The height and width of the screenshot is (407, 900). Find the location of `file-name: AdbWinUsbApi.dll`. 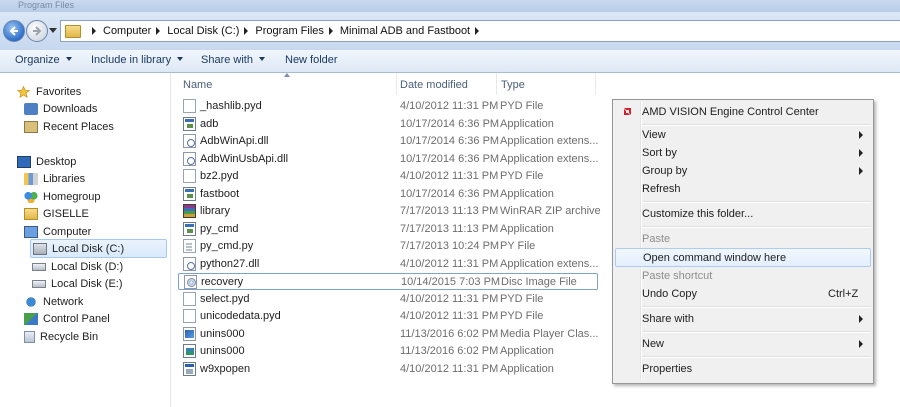

file-name: AdbWinUsbApi.dll is located at coordinates (244, 159).